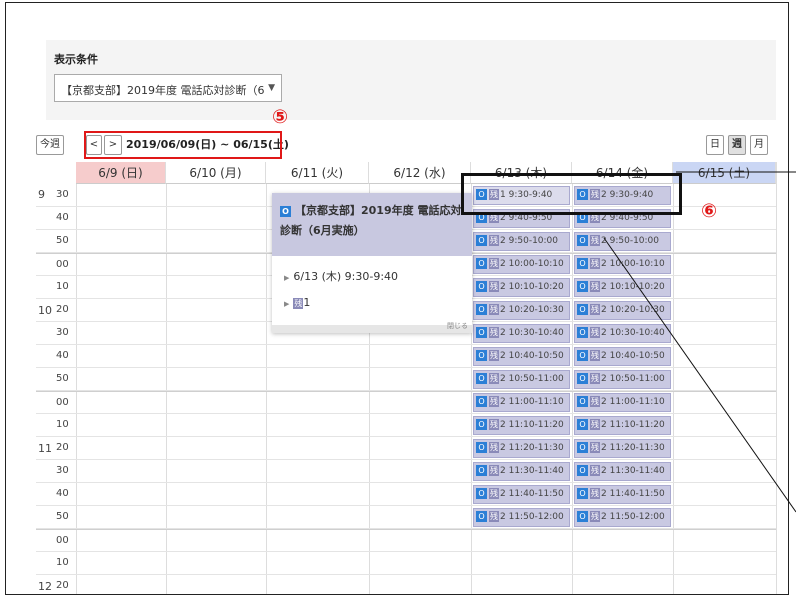 This screenshot has width=796, height=597. I want to click on triangle-right-icon: ▶, so click(287, 304).